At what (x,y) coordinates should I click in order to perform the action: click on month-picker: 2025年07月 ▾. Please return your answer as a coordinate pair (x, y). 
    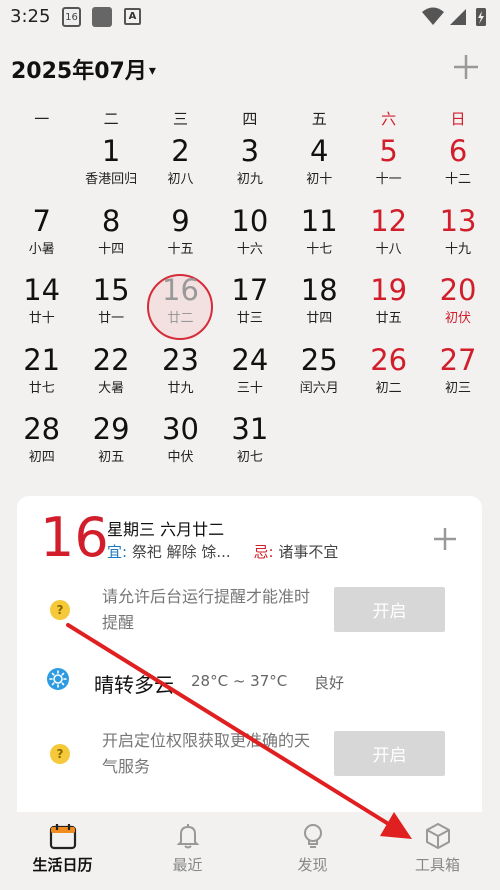
    Looking at the image, I should click on (83, 69).